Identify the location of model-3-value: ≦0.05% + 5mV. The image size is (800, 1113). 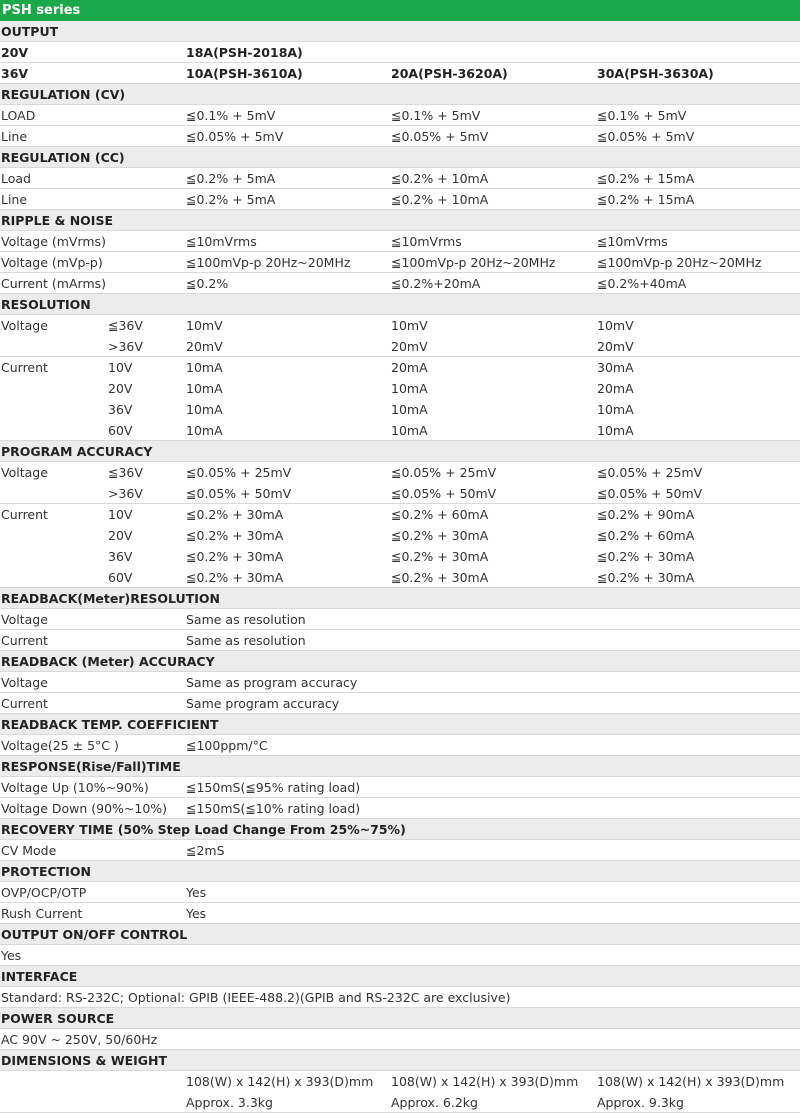
(646, 136).